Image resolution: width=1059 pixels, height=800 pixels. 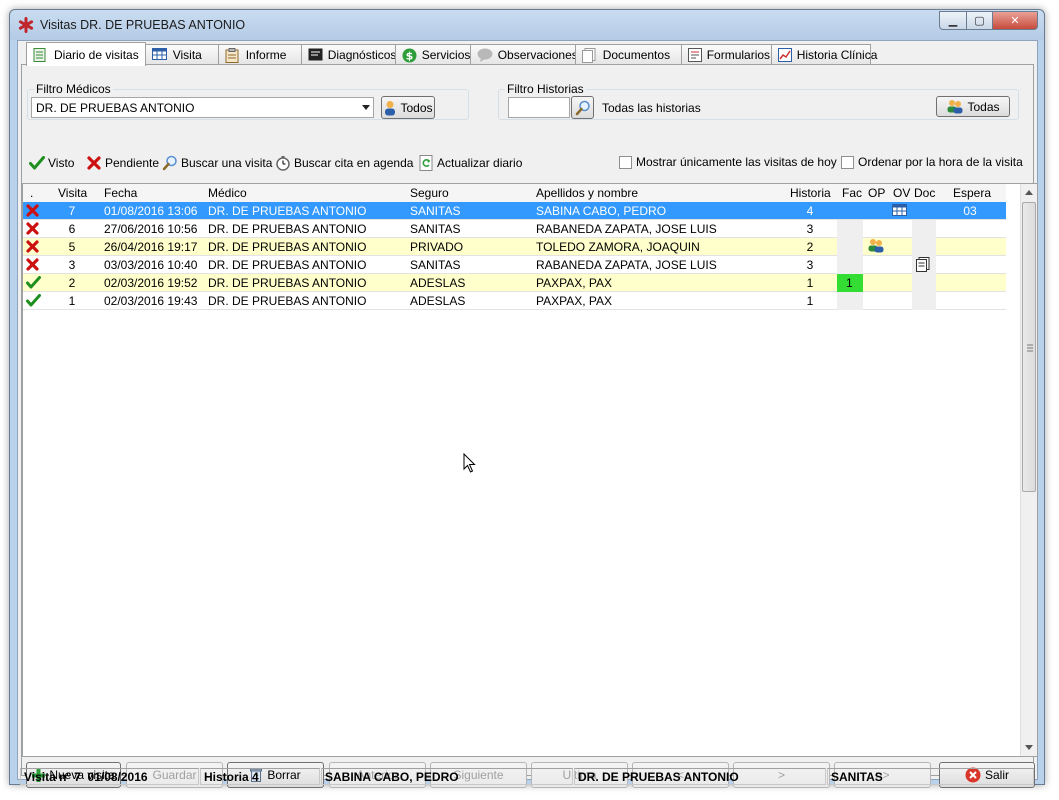 What do you see at coordinates (32, 230) in the screenshot?
I see `row-status-pendiente-icon` at bounding box center [32, 230].